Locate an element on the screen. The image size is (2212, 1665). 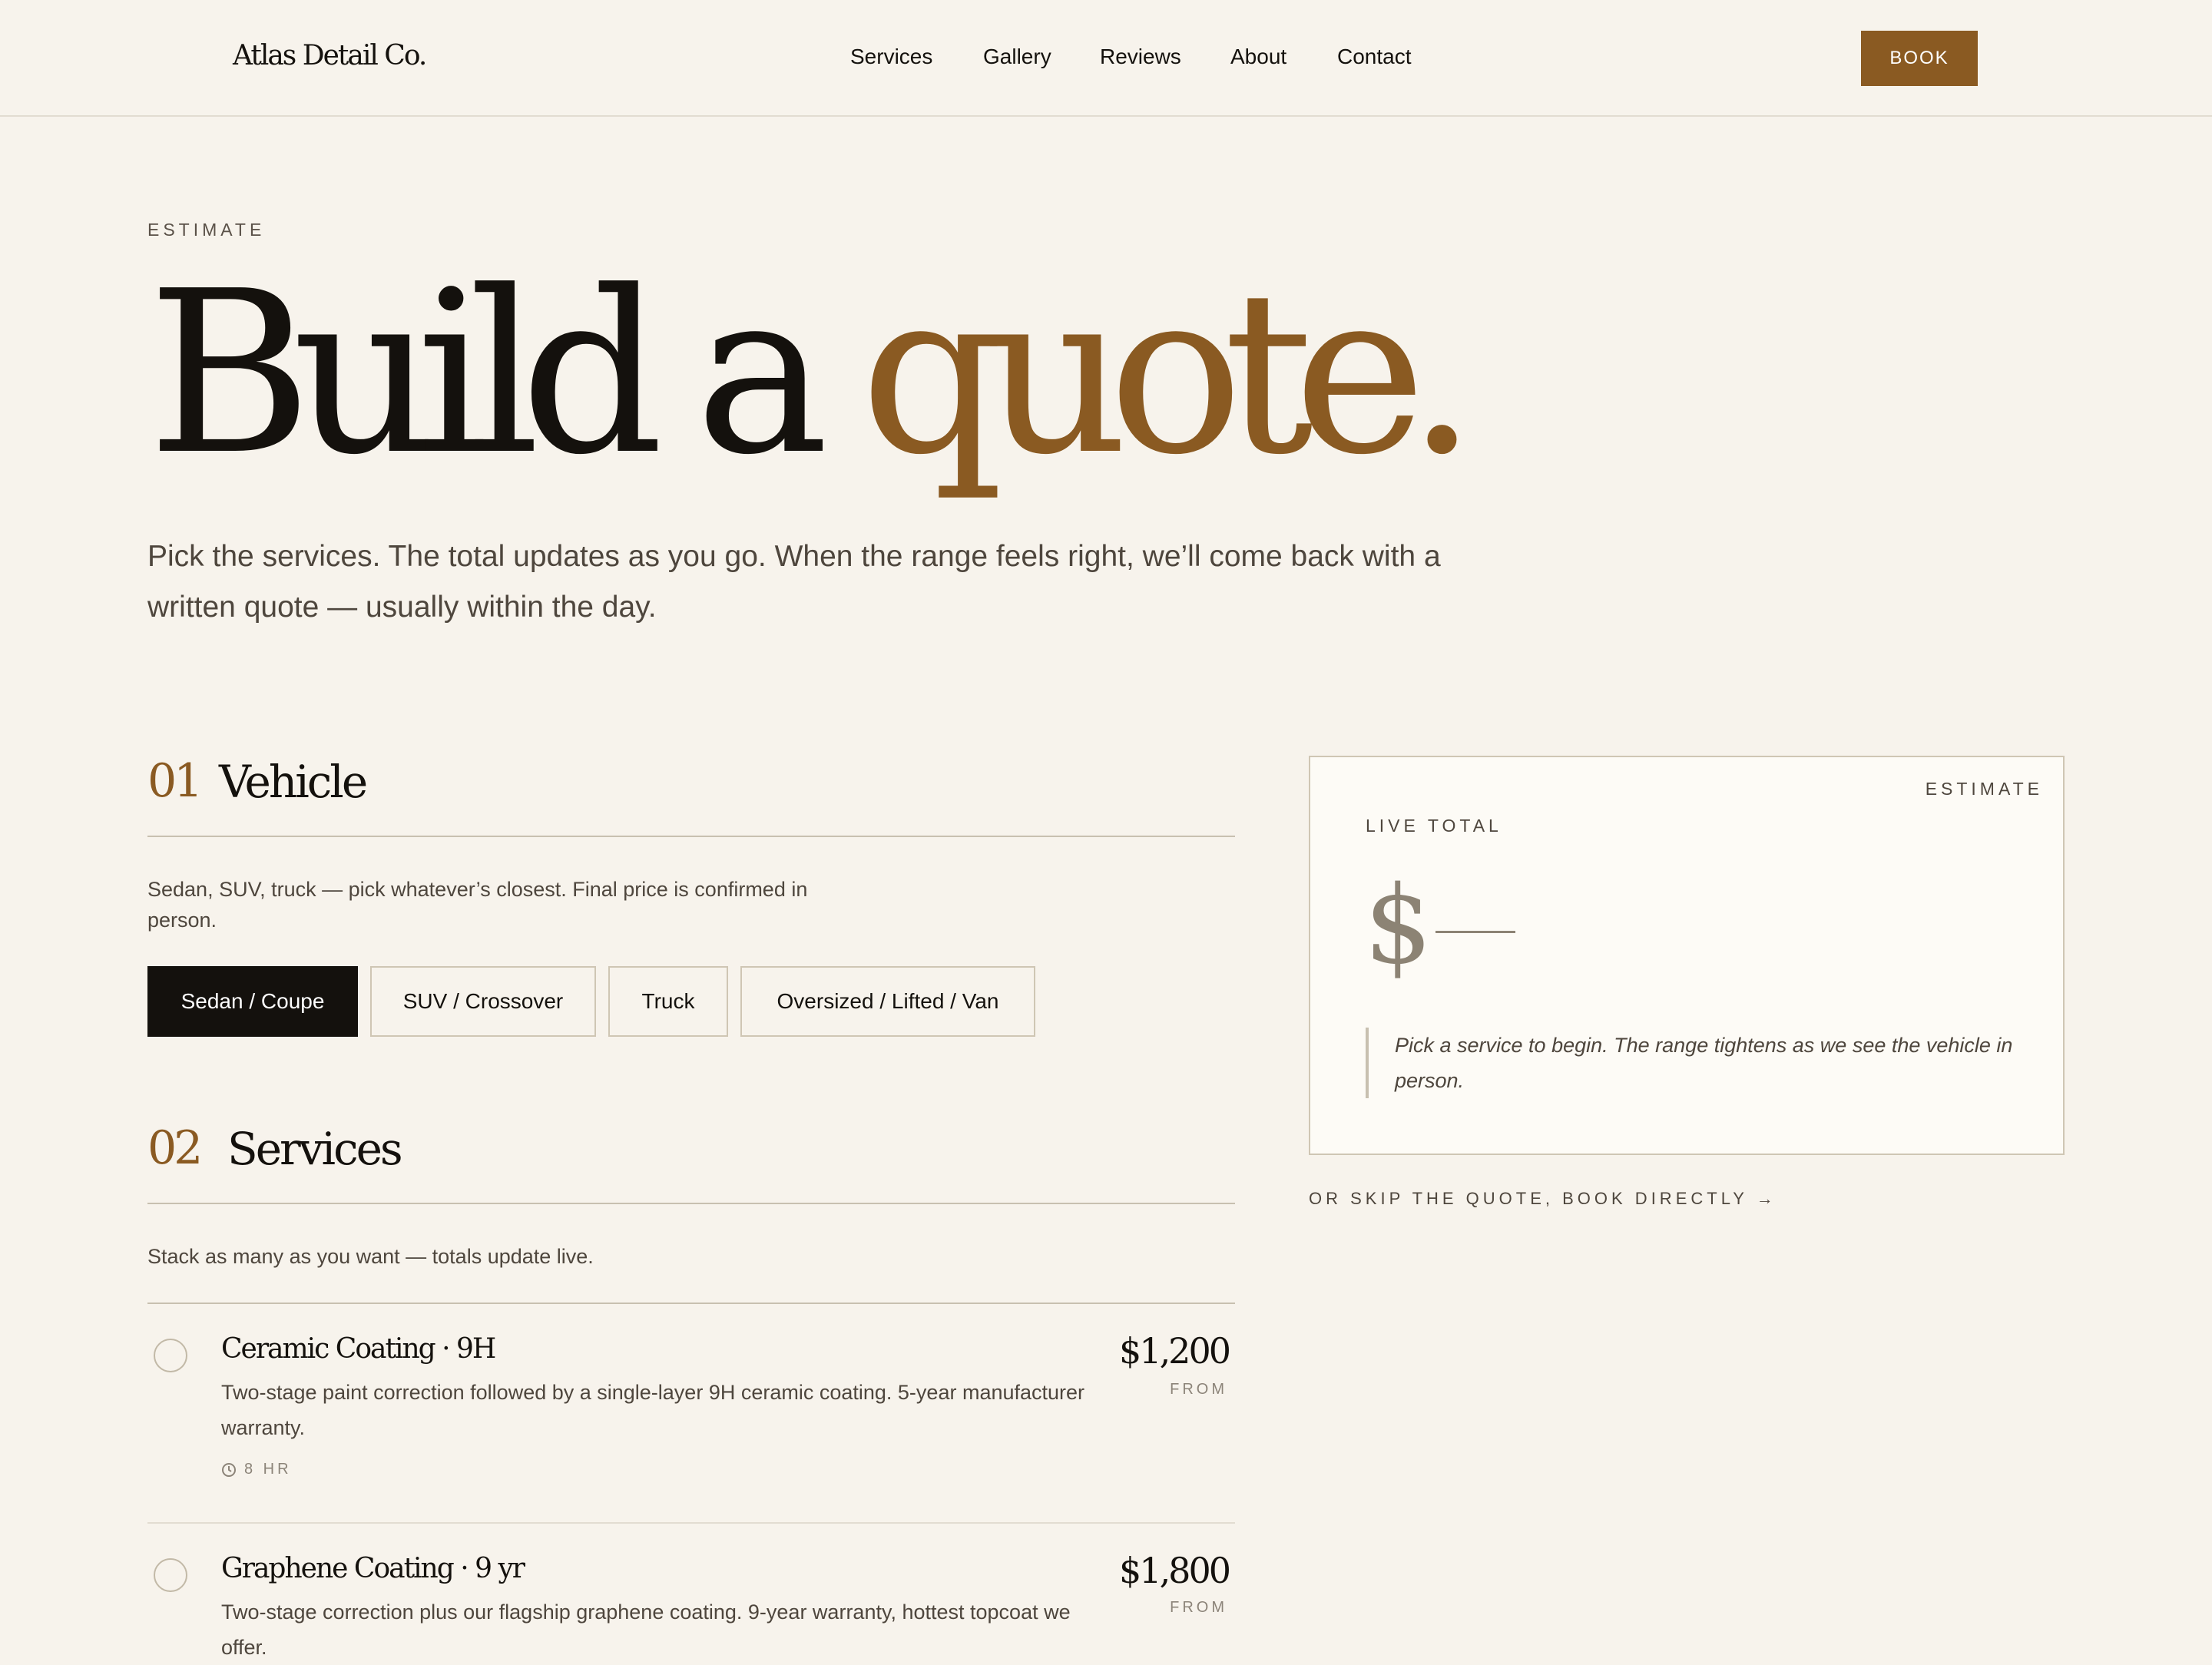
services-section-number: 02 is located at coordinates (175, 1148).